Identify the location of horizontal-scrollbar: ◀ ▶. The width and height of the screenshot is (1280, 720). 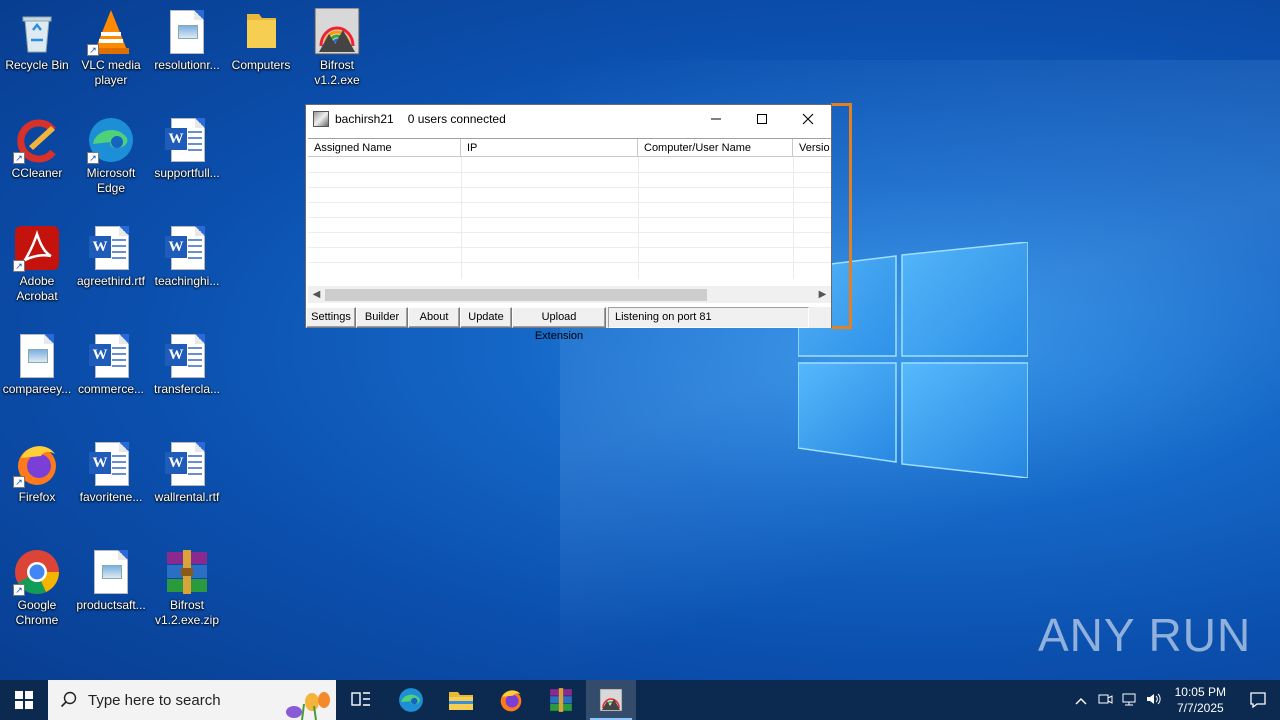
(569, 294).